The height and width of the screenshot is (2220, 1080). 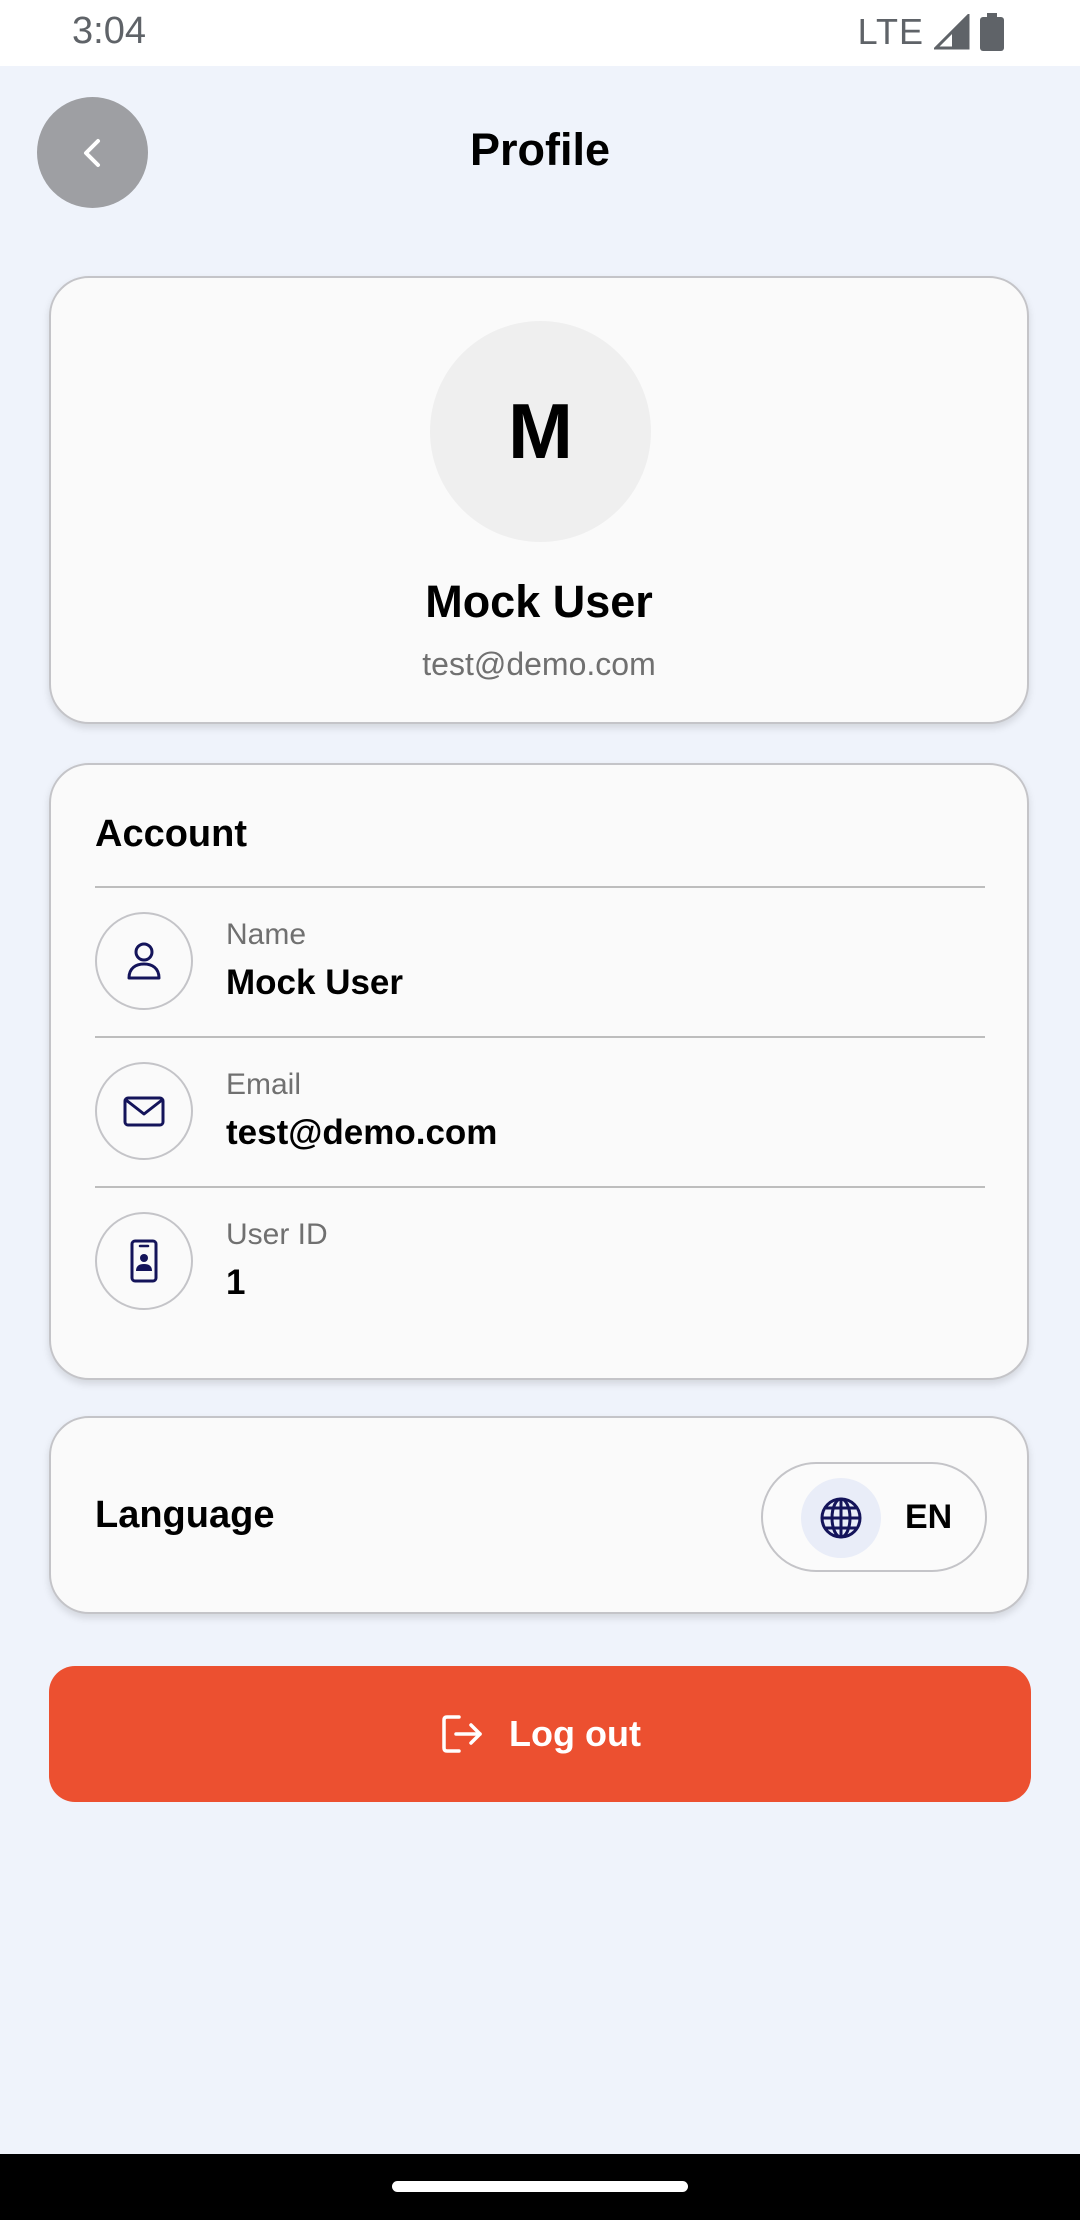 I want to click on account-section-title: Account, so click(x=171, y=834).